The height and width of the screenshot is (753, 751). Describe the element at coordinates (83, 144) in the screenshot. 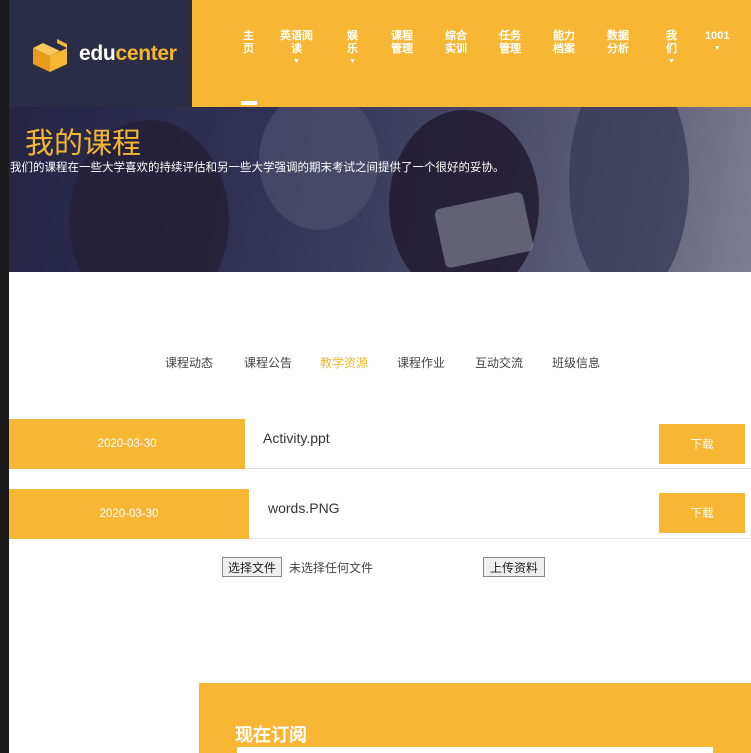

I see `page-title: 我的课程` at that location.